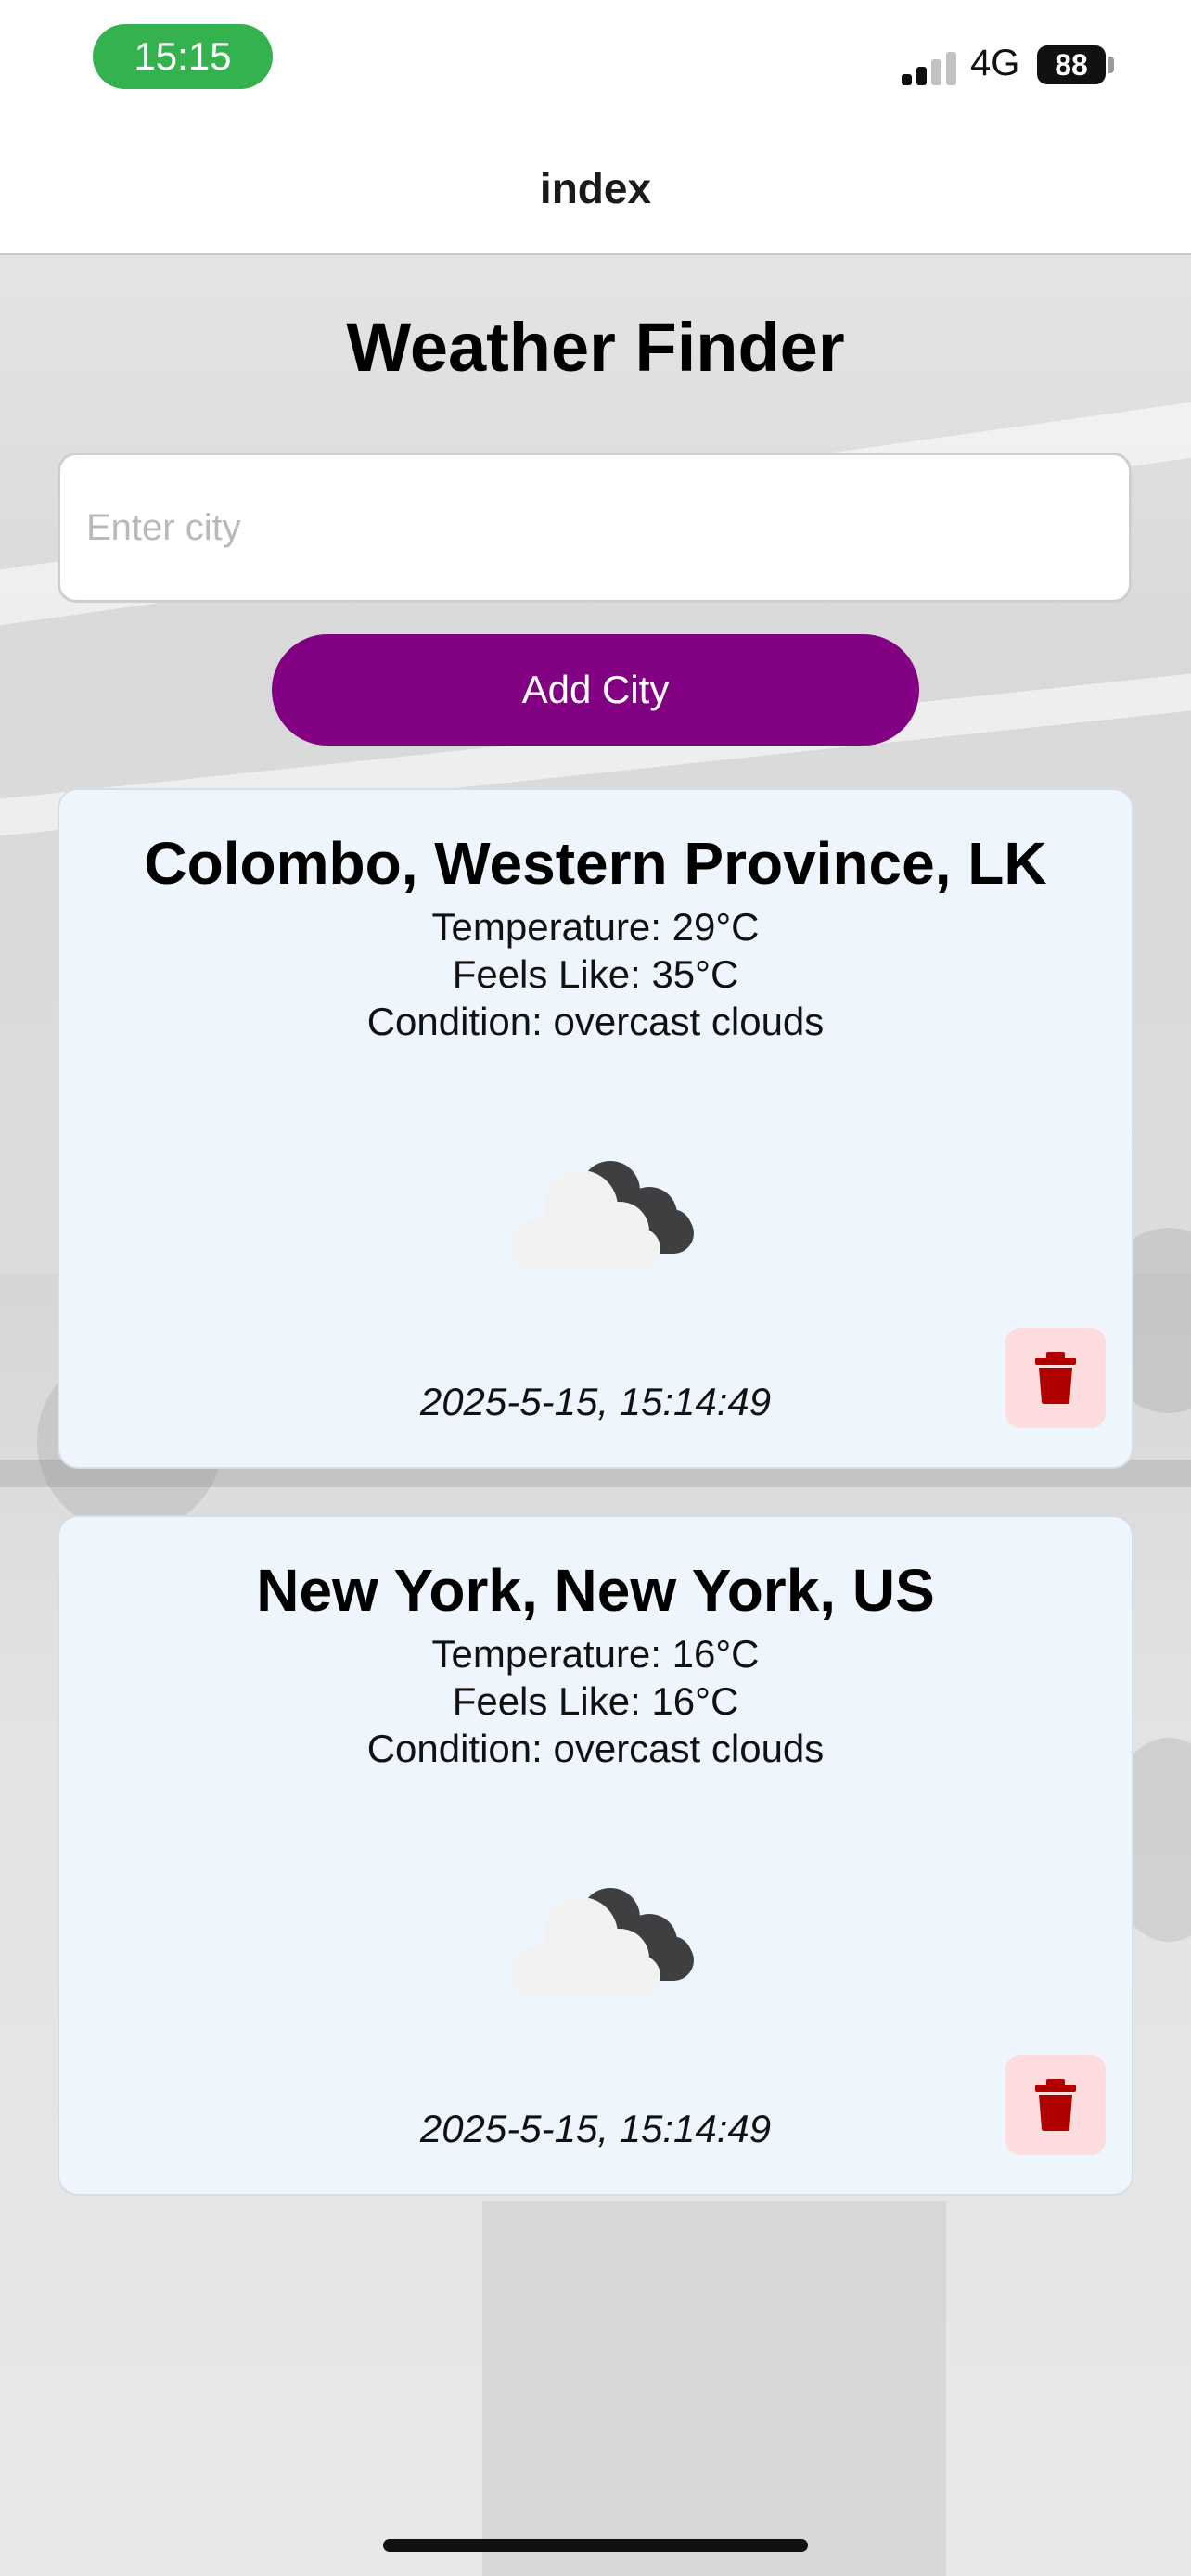 This screenshot has width=1191, height=2576. What do you see at coordinates (1071, 64) in the screenshot?
I see `battery-icon: 88` at bounding box center [1071, 64].